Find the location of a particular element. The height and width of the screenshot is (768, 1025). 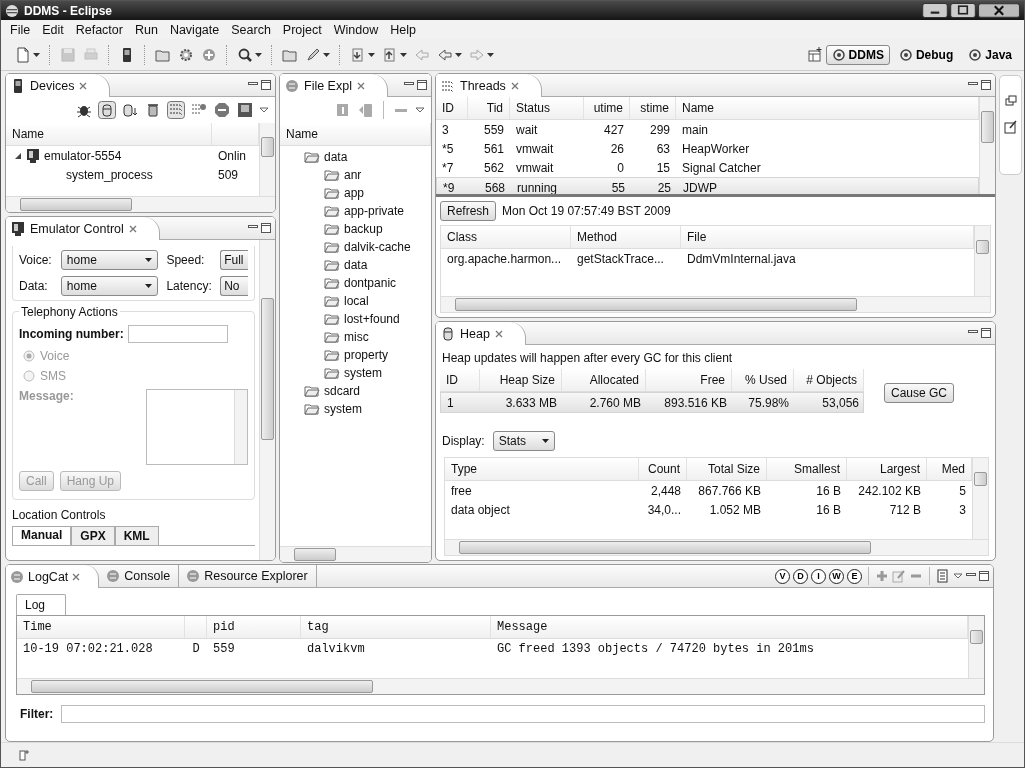

stop-sign-icon is located at coordinates (222, 110).